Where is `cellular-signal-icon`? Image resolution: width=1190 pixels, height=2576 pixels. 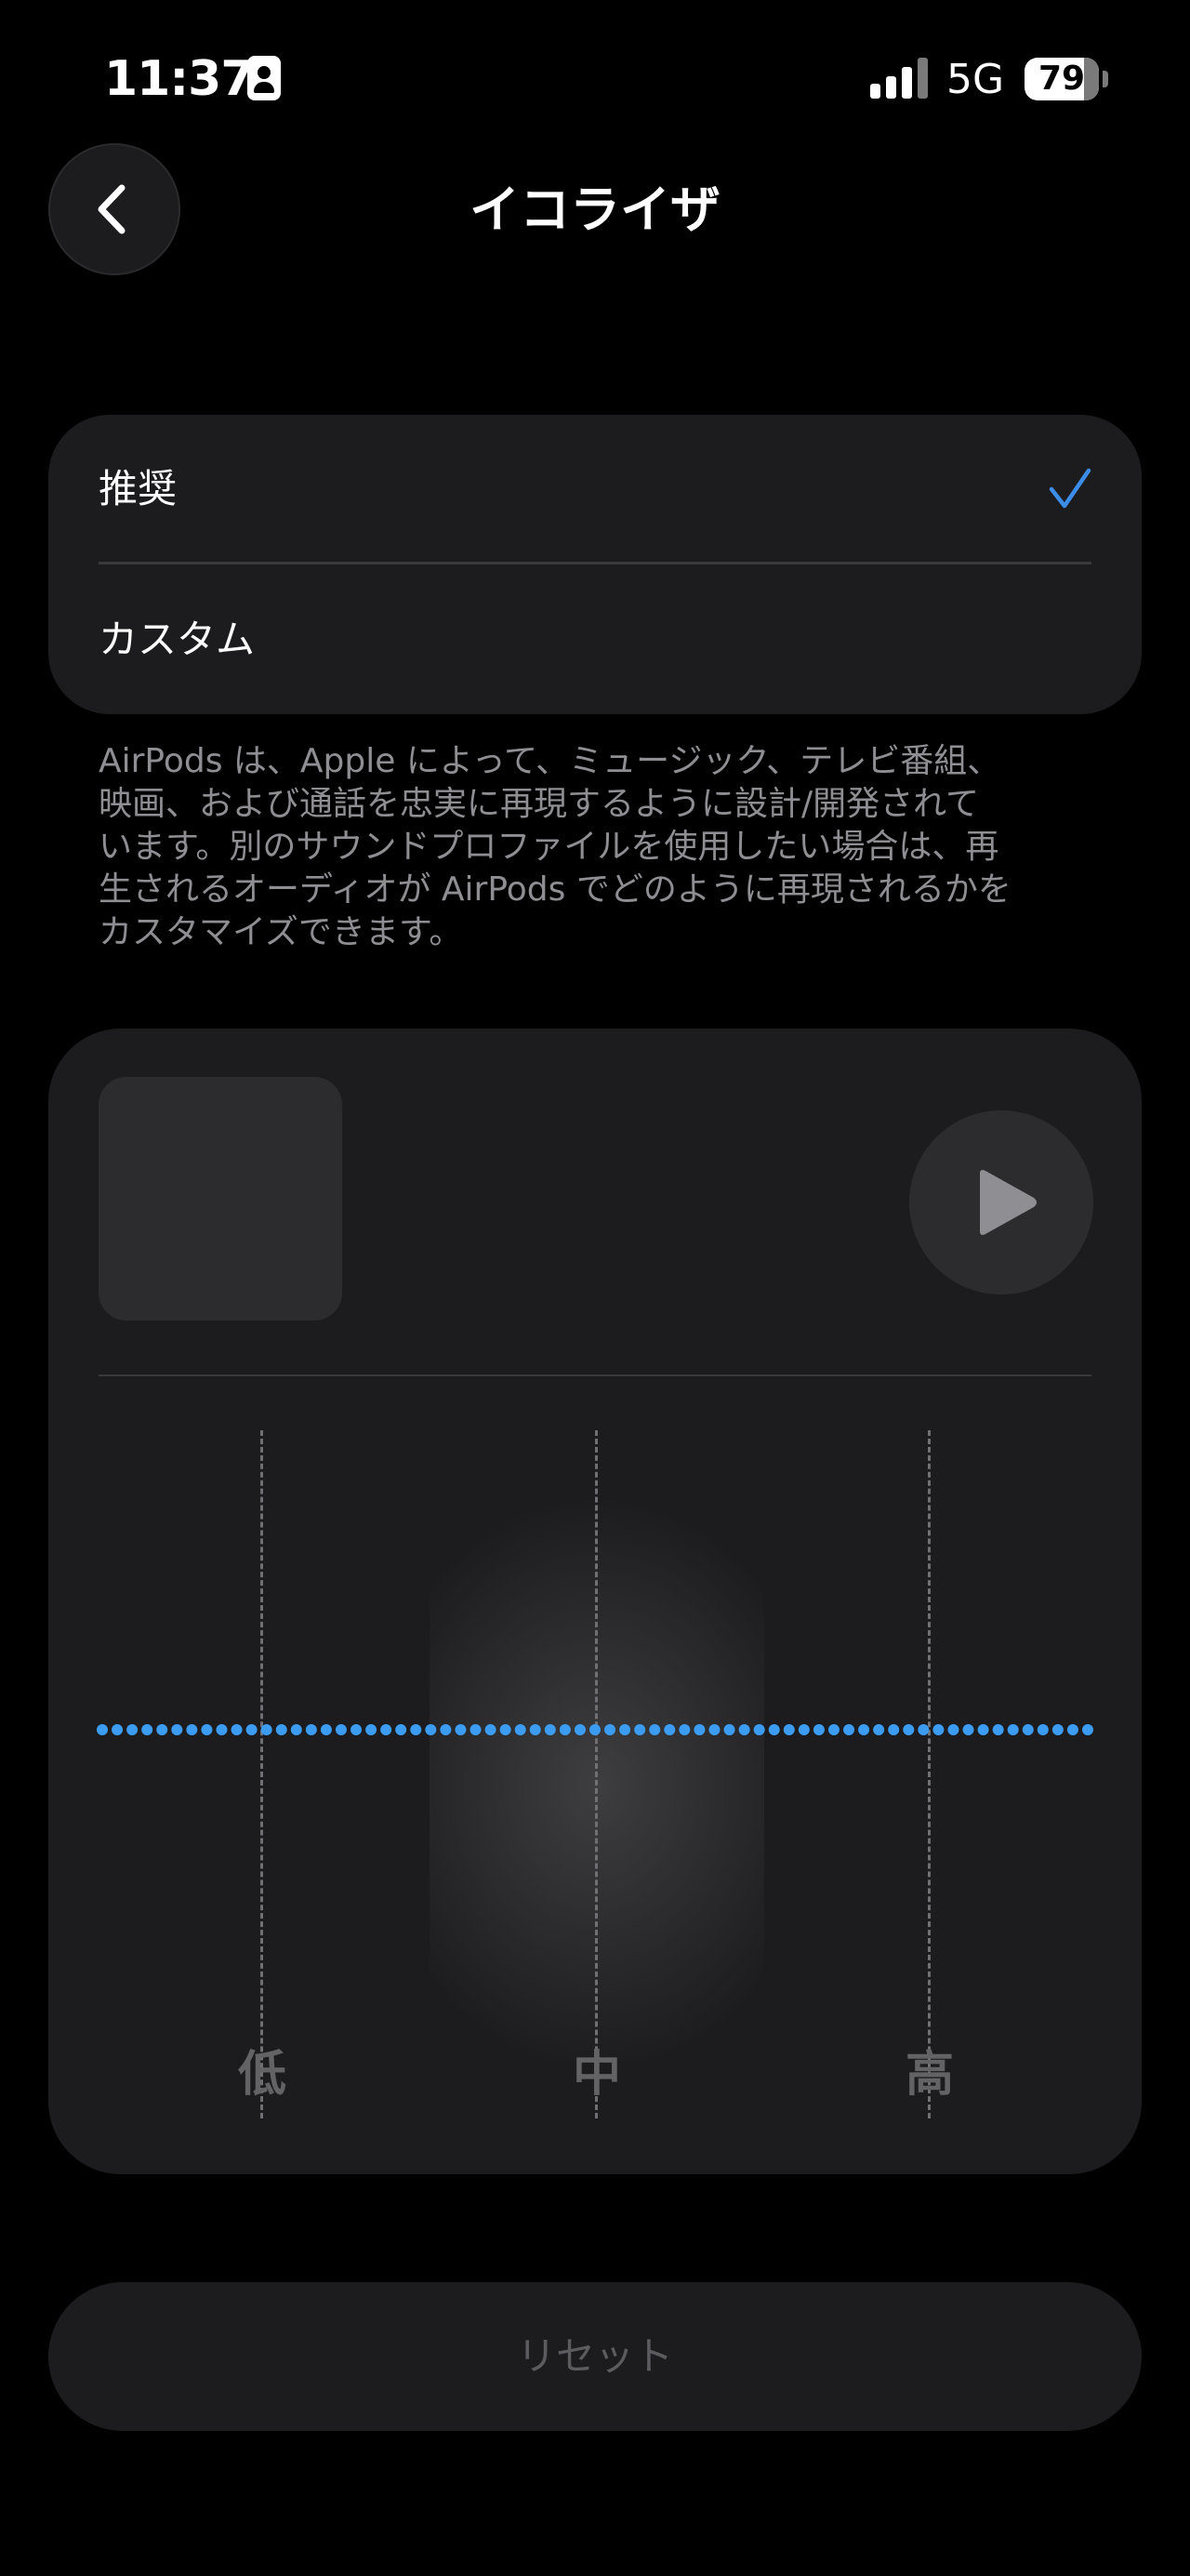
cellular-signal-icon is located at coordinates (900, 78).